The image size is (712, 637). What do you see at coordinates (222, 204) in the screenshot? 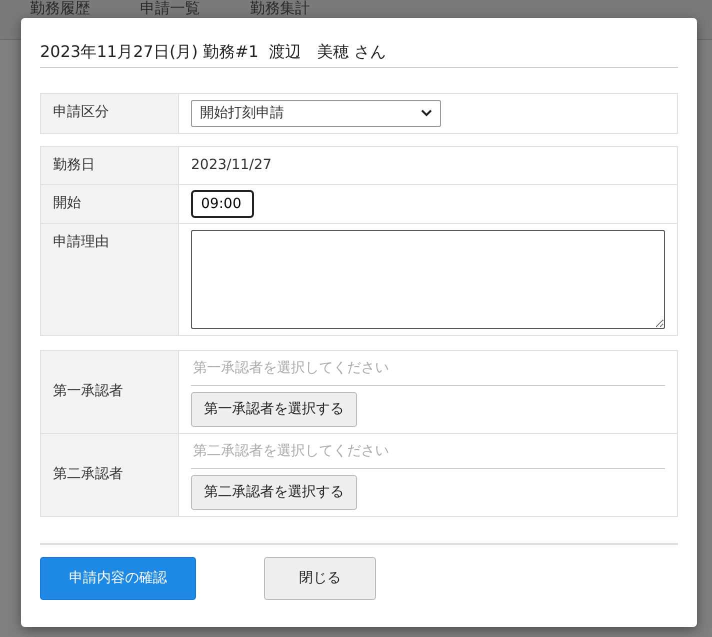
I see `time-input-field: 09:00` at bounding box center [222, 204].